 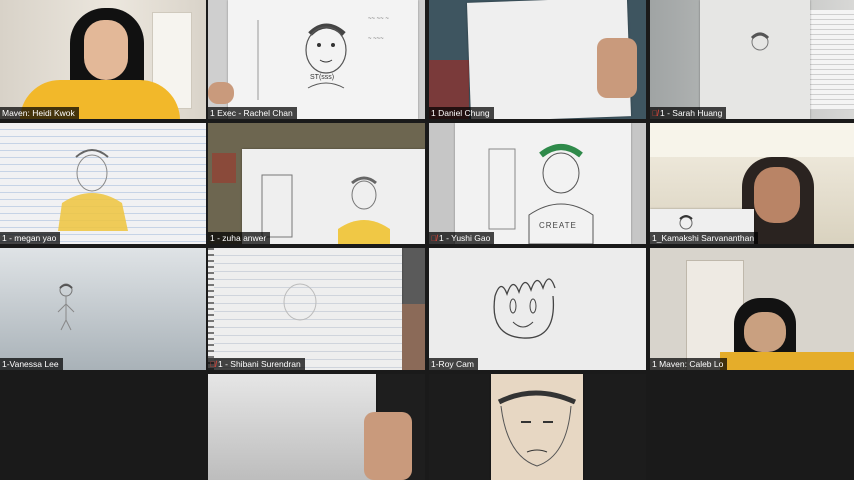 I want to click on video-tile-roy-cam: 1-Roy Cam, so click(x=537, y=309).